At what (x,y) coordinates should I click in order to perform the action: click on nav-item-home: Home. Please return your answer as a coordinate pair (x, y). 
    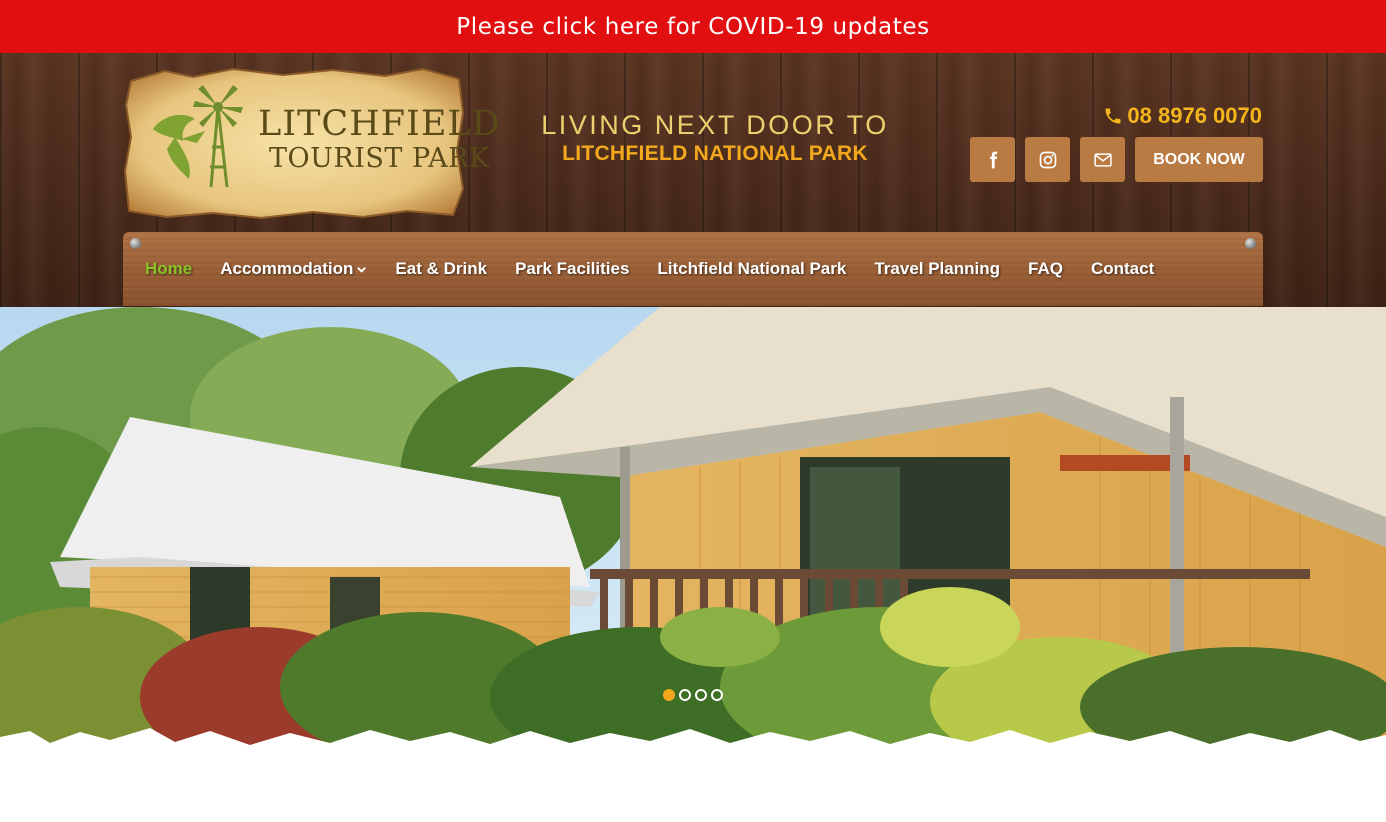
    Looking at the image, I should click on (168, 269).